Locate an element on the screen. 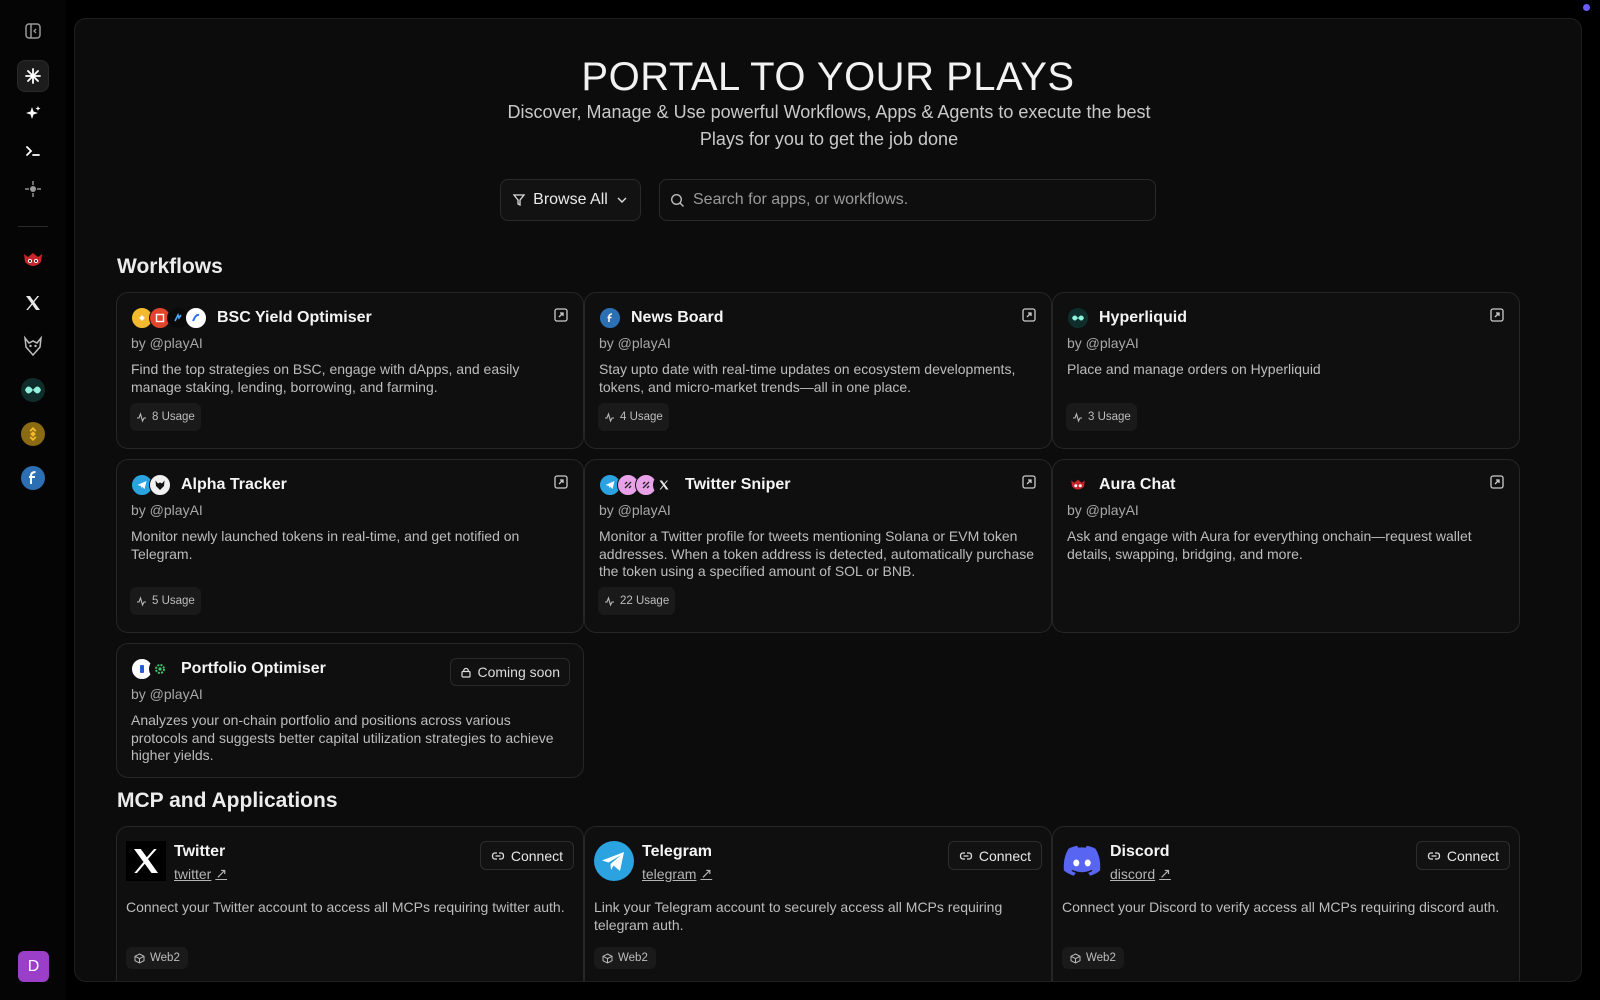 This screenshot has width=1600, height=1000. card-description: Place and manage orders on Hyperliquid is located at coordinates (1194, 369).